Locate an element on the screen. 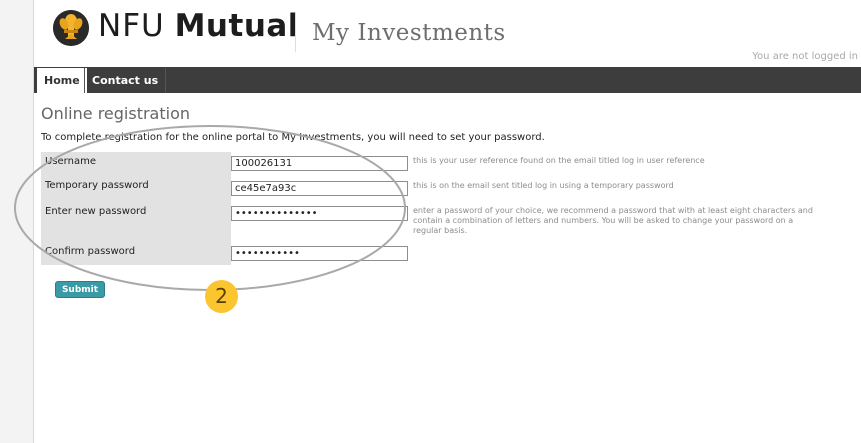 This screenshot has width=861, height=443. submit-button: Submit is located at coordinates (80, 289).